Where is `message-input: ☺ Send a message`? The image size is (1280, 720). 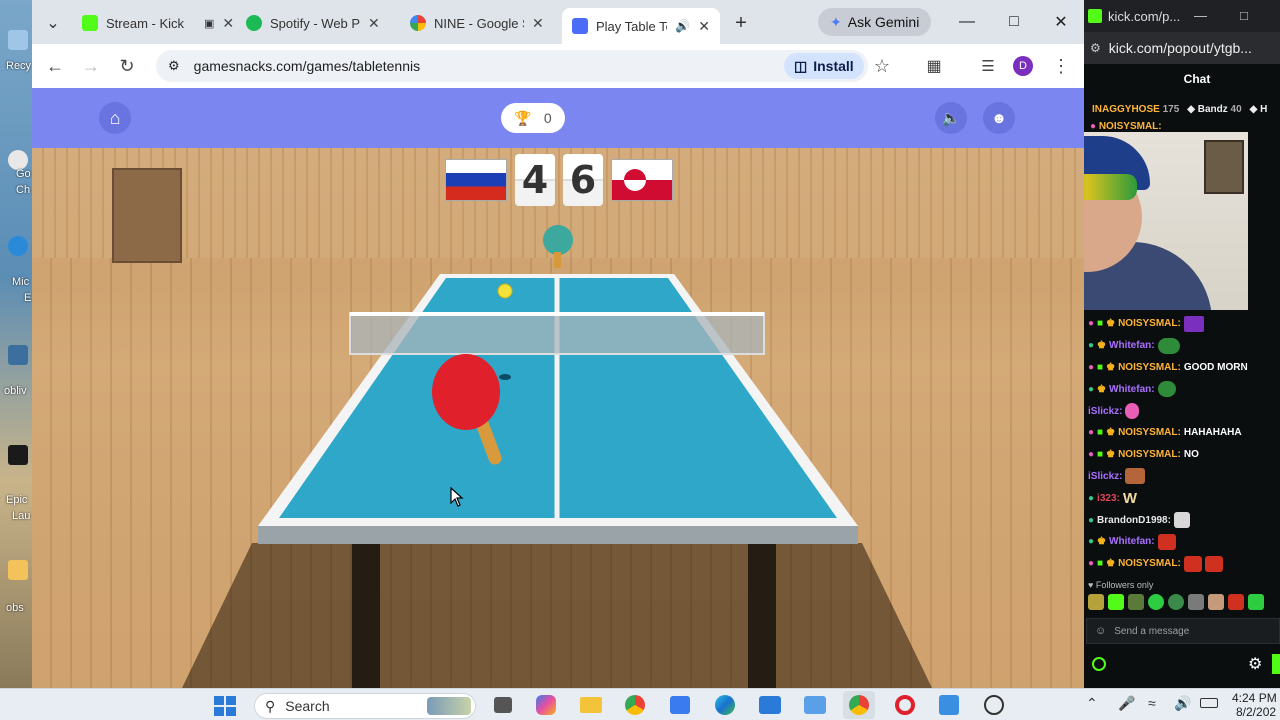
message-input: ☺ Send a message is located at coordinates (1183, 631).